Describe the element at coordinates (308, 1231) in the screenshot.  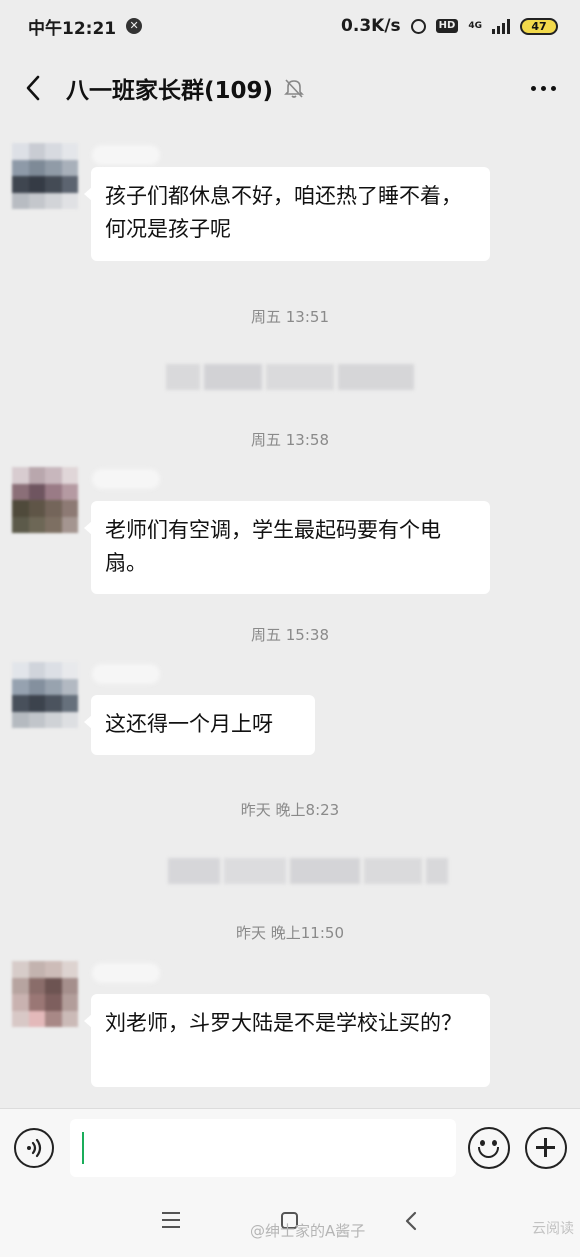
I see `watermark-text: @绅士家的A酱子` at that location.